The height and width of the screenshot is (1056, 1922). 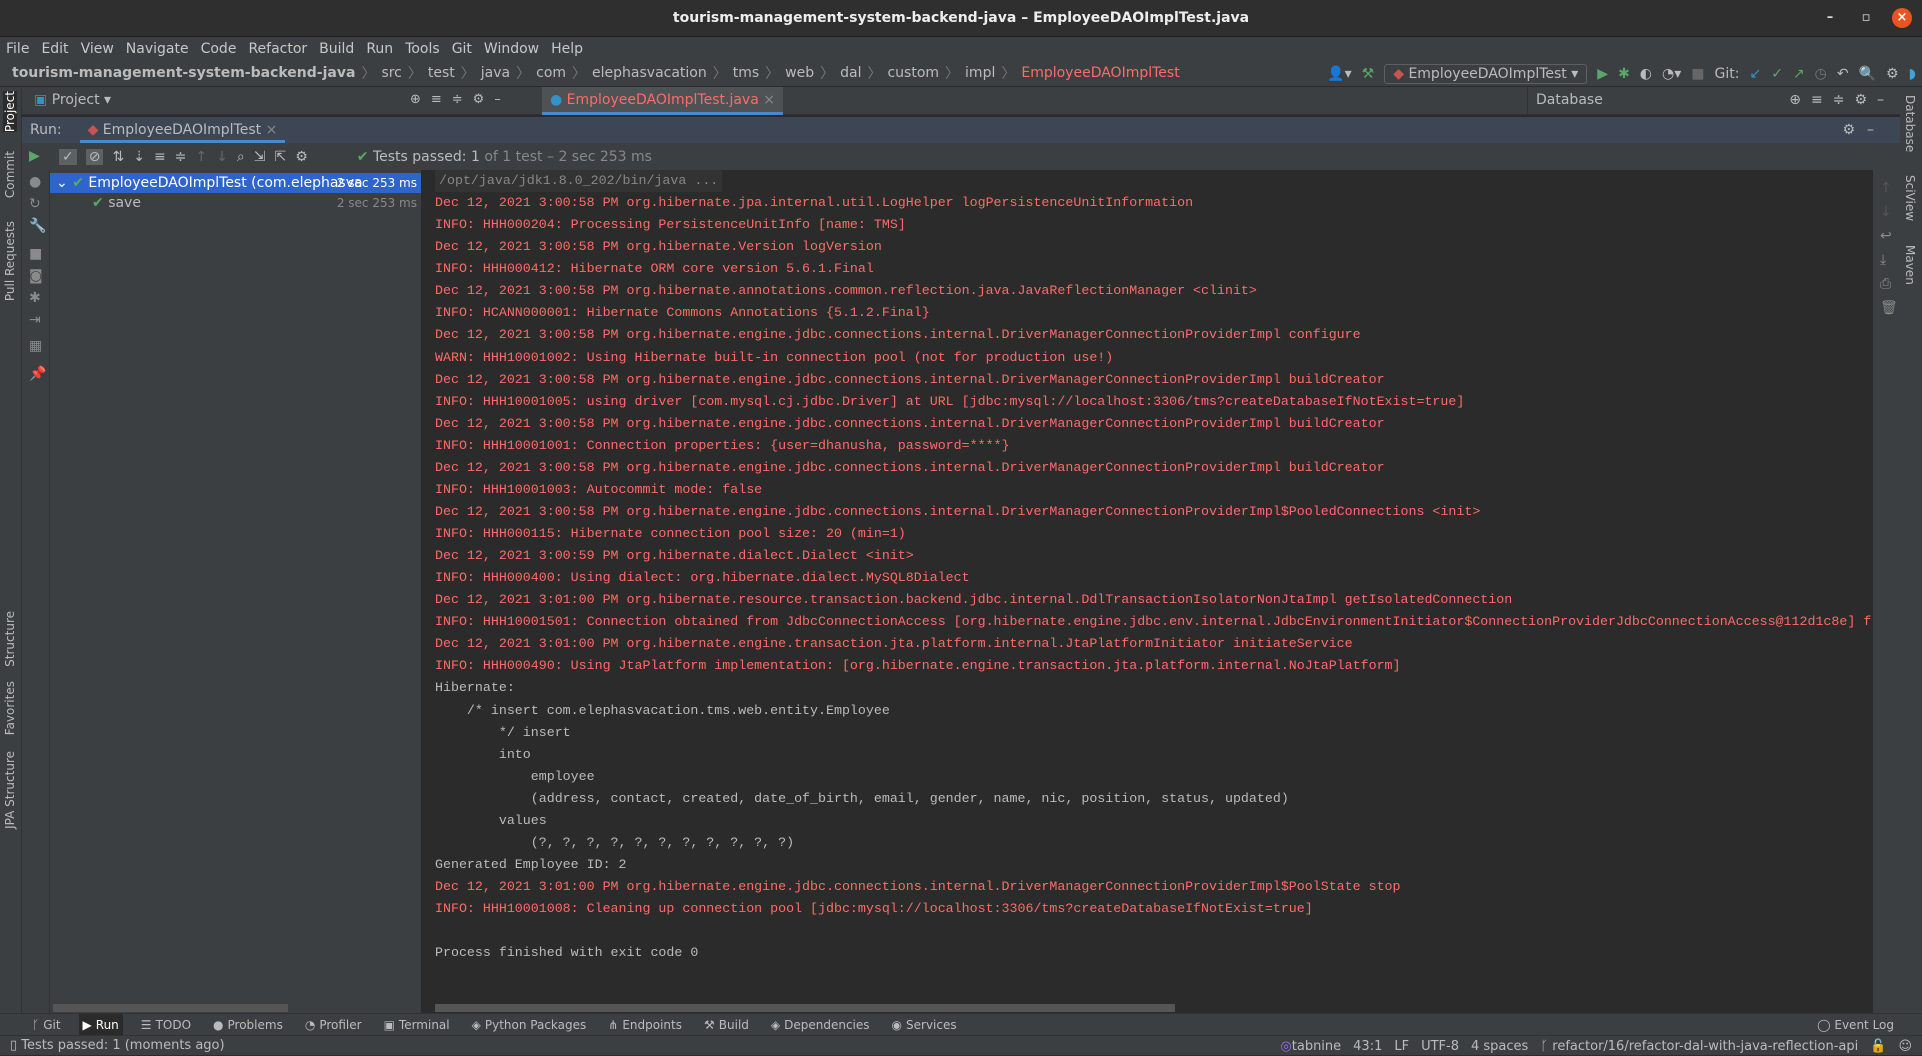 What do you see at coordinates (222, 157) in the screenshot?
I see `next-failed-icon: ↓` at bounding box center [222, 157].